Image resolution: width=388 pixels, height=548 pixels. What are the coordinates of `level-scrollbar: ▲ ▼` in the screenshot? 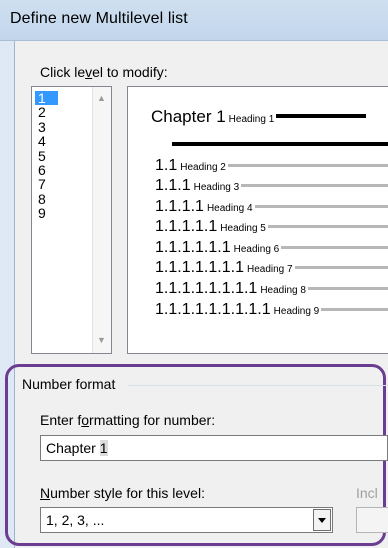 It's located at (101, 220).